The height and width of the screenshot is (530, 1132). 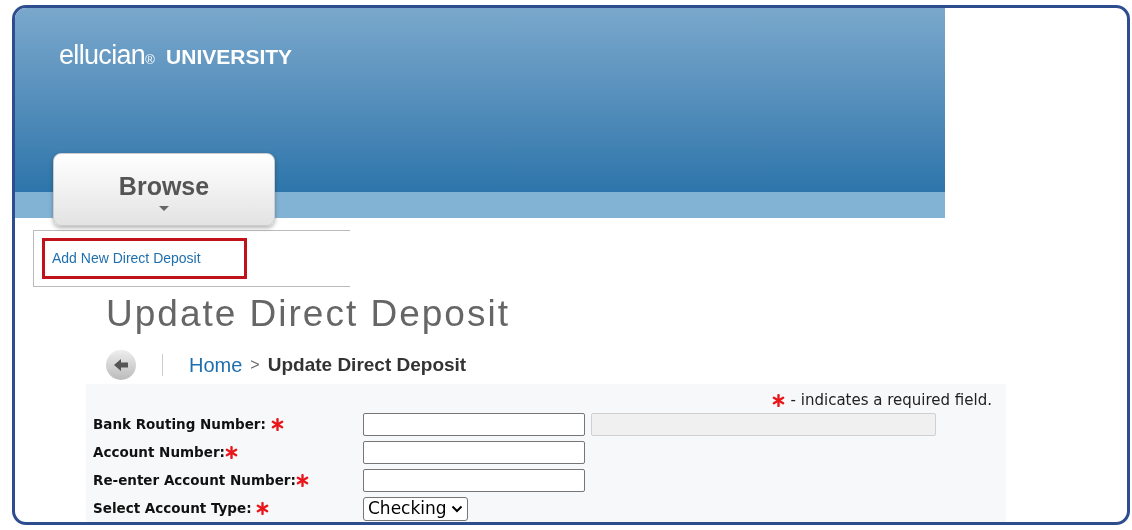 I want to click on add-direct-deposit-link: Add New Direct Deposit, so click(x=144, y=258).